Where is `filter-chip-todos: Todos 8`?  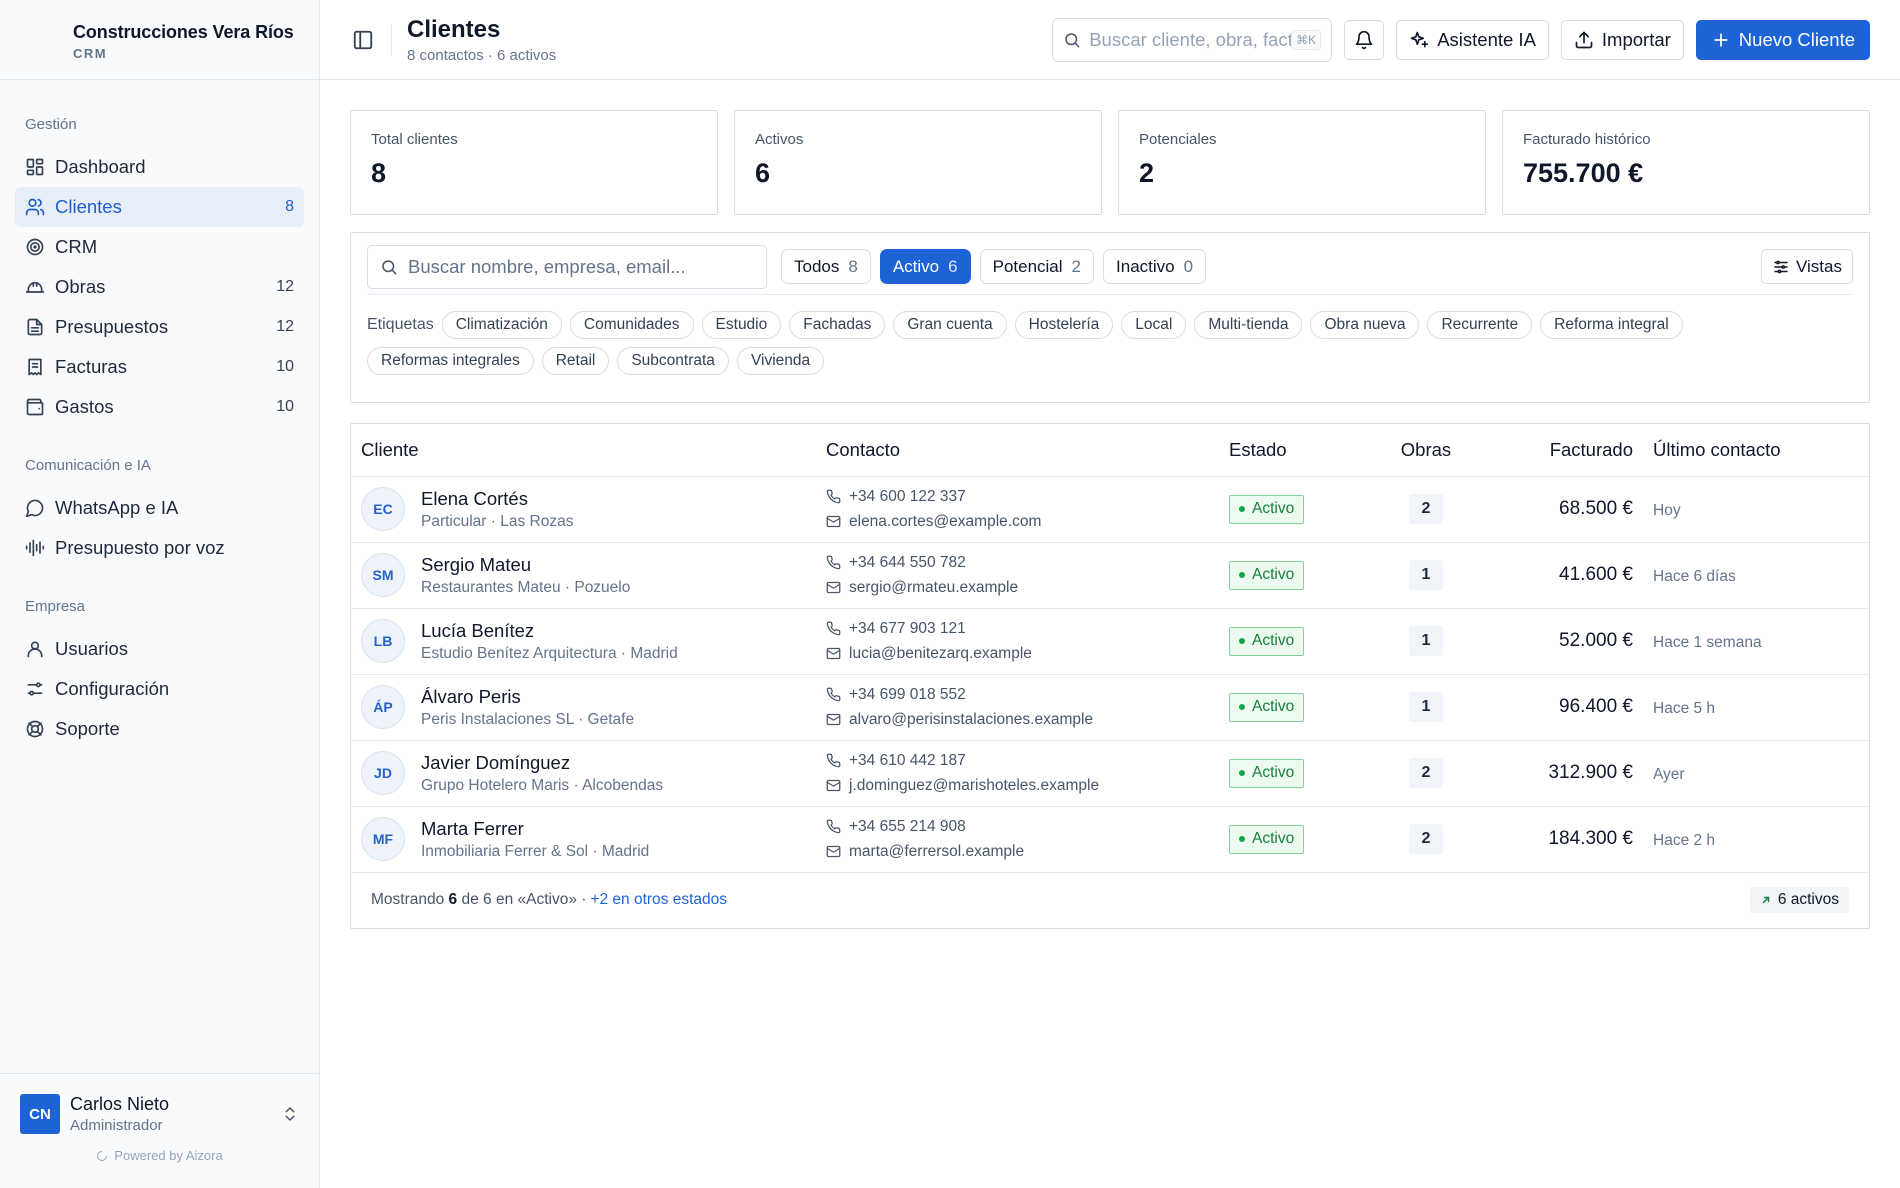
filter-chip-todos: Todos 8 is located at coordinates (826, 266).